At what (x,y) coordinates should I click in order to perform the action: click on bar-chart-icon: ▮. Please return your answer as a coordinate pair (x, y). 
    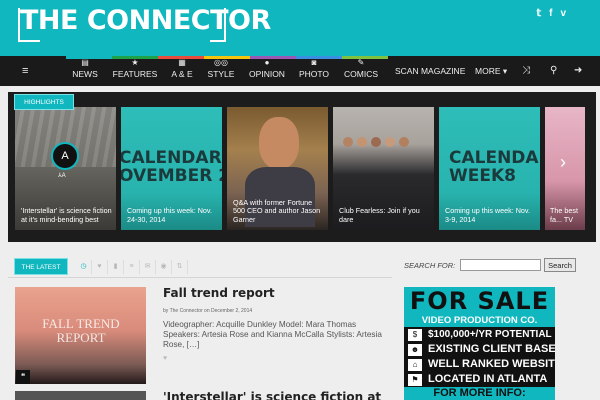
    Looking at the image, I should click on (116, 267).